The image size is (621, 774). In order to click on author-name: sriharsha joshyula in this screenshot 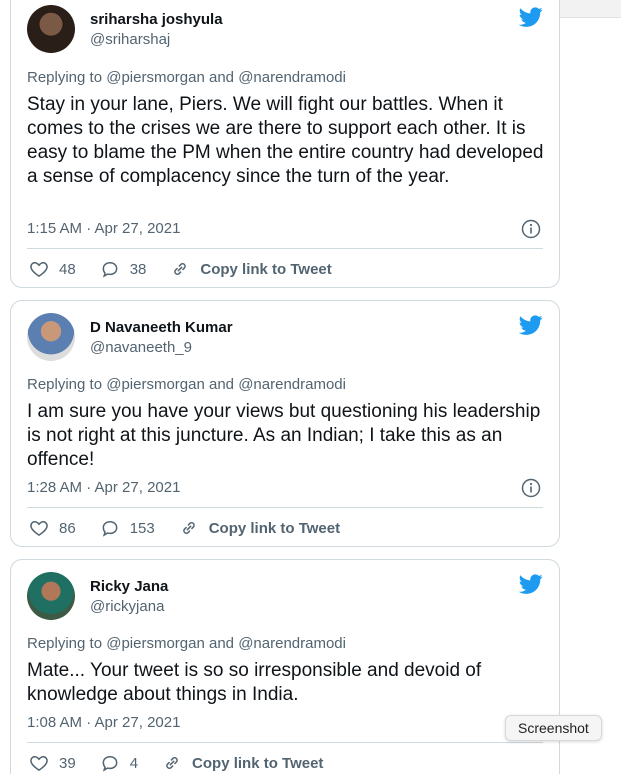, I will do `click(156, 19)`.